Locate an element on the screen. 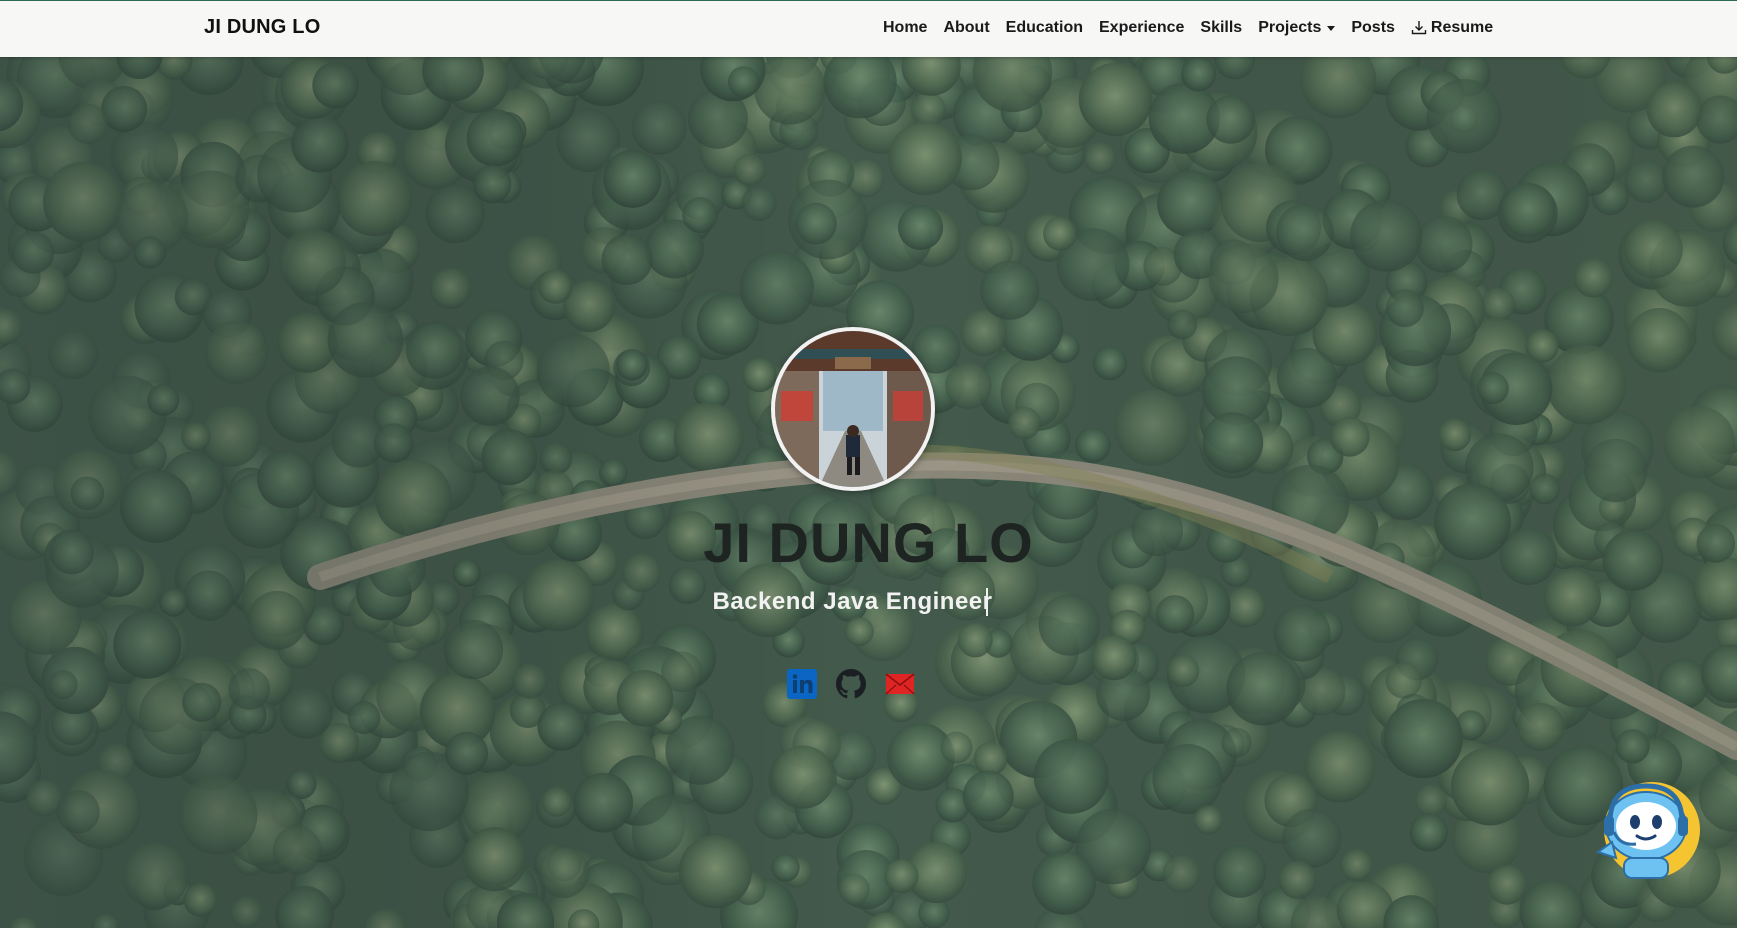 This screenshot has width=1737, height=928. hero-title: Backend Java Engineer is located at coordinates (852, 601).